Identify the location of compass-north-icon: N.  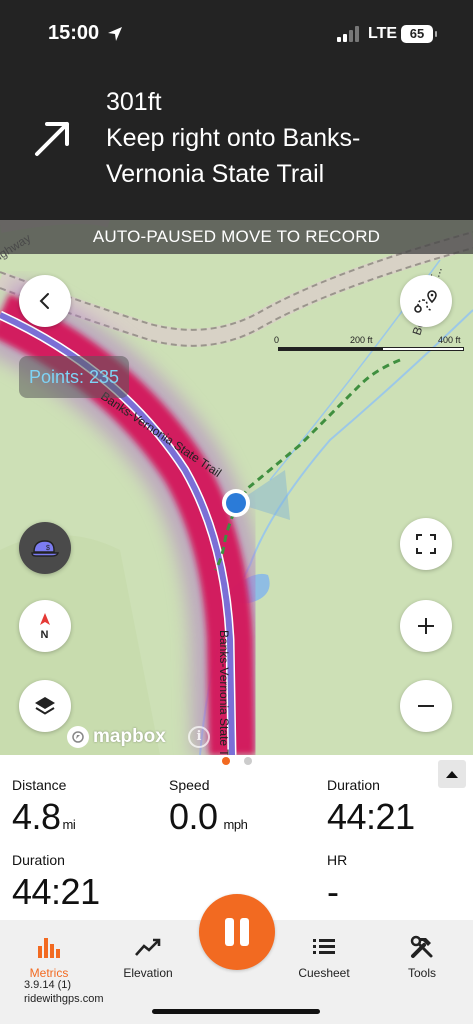
(45, 627).